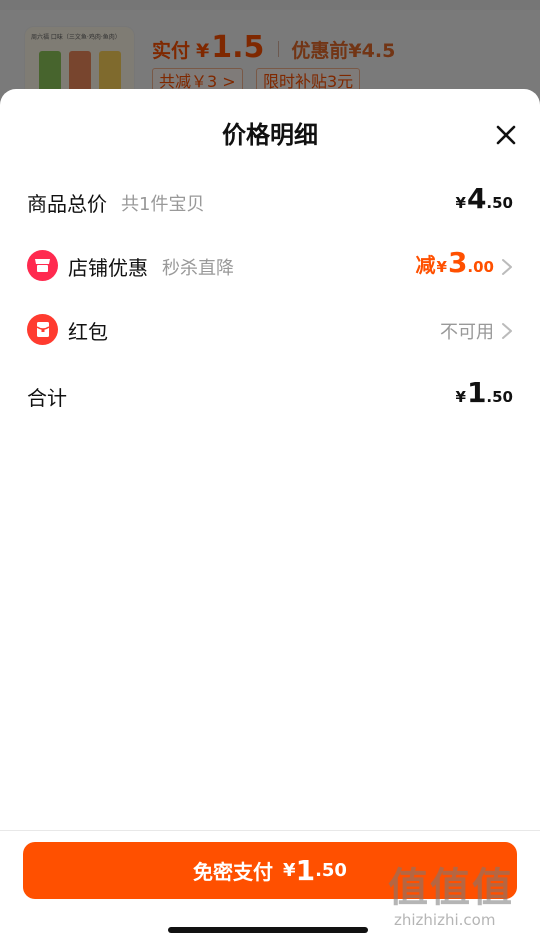 This screenshot has height=941, width=540. What do you see at coordinates (163, 204) in the screenshot?
I see `item-count: 共1件宝贝` at bounding box center [163, 204].